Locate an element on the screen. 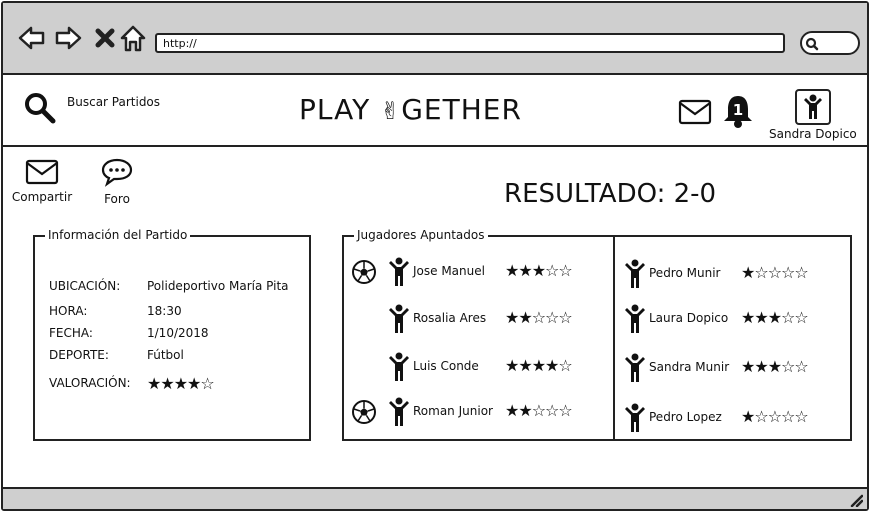  app-logo: PLAY ✌GETHER is located at coordinates (410, 109).